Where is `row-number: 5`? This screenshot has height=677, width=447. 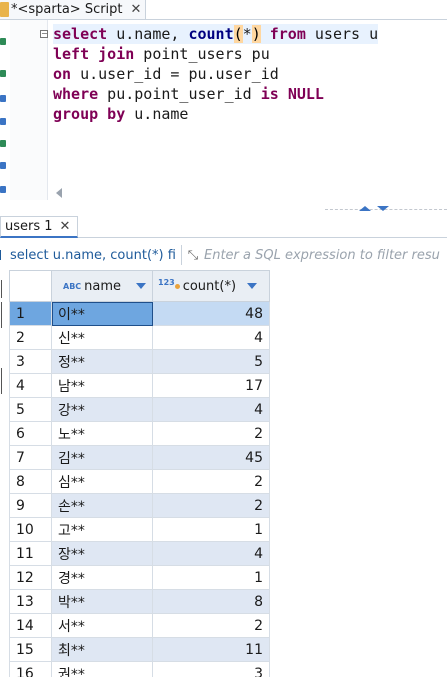
row-number: 5 is located at coordinates (30, 409).